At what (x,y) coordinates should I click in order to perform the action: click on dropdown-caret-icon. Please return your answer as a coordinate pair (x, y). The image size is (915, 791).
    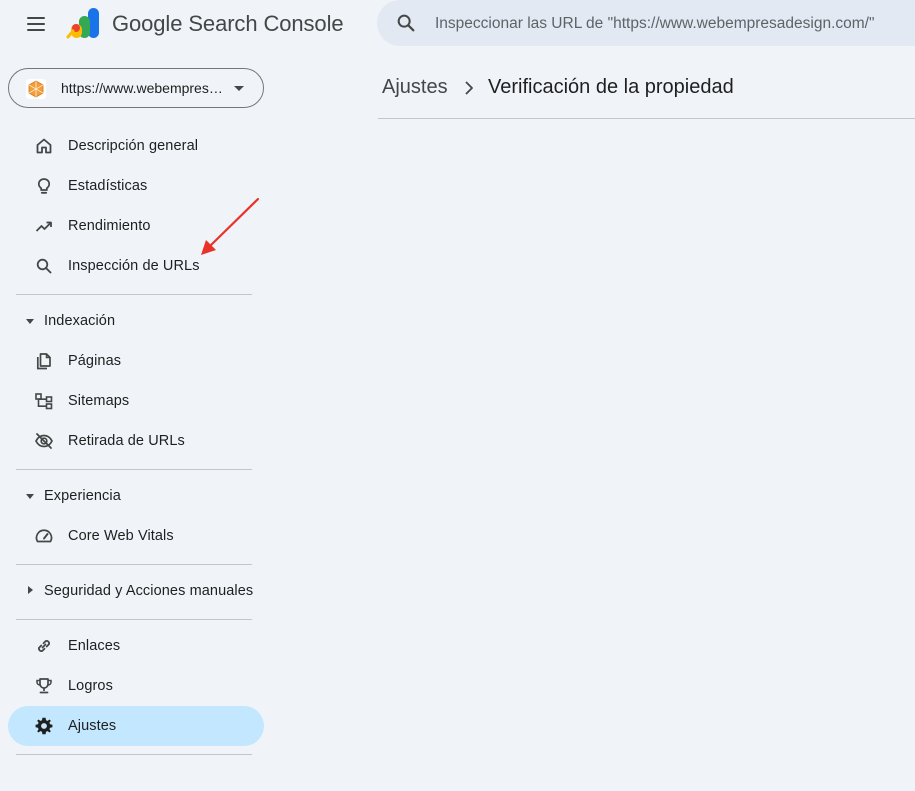
    Looking at the image, I should click on (239, 88).